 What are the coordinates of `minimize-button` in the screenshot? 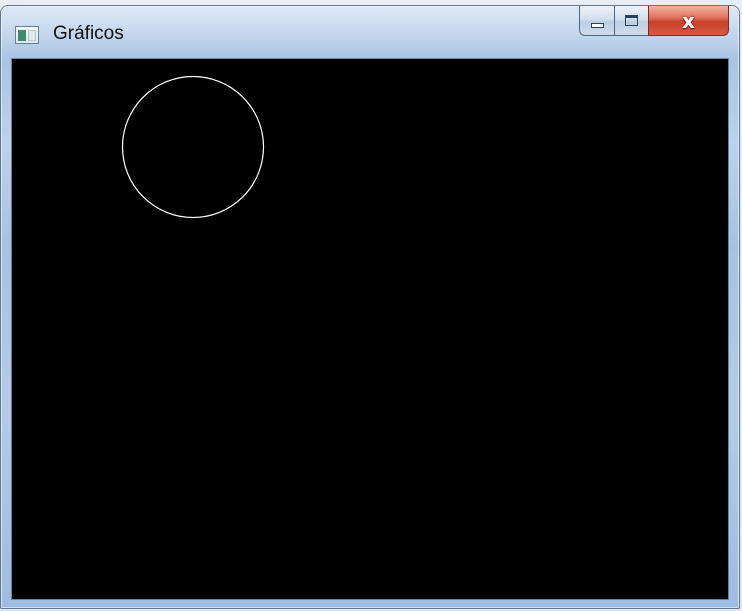 It's located at (596, 21).